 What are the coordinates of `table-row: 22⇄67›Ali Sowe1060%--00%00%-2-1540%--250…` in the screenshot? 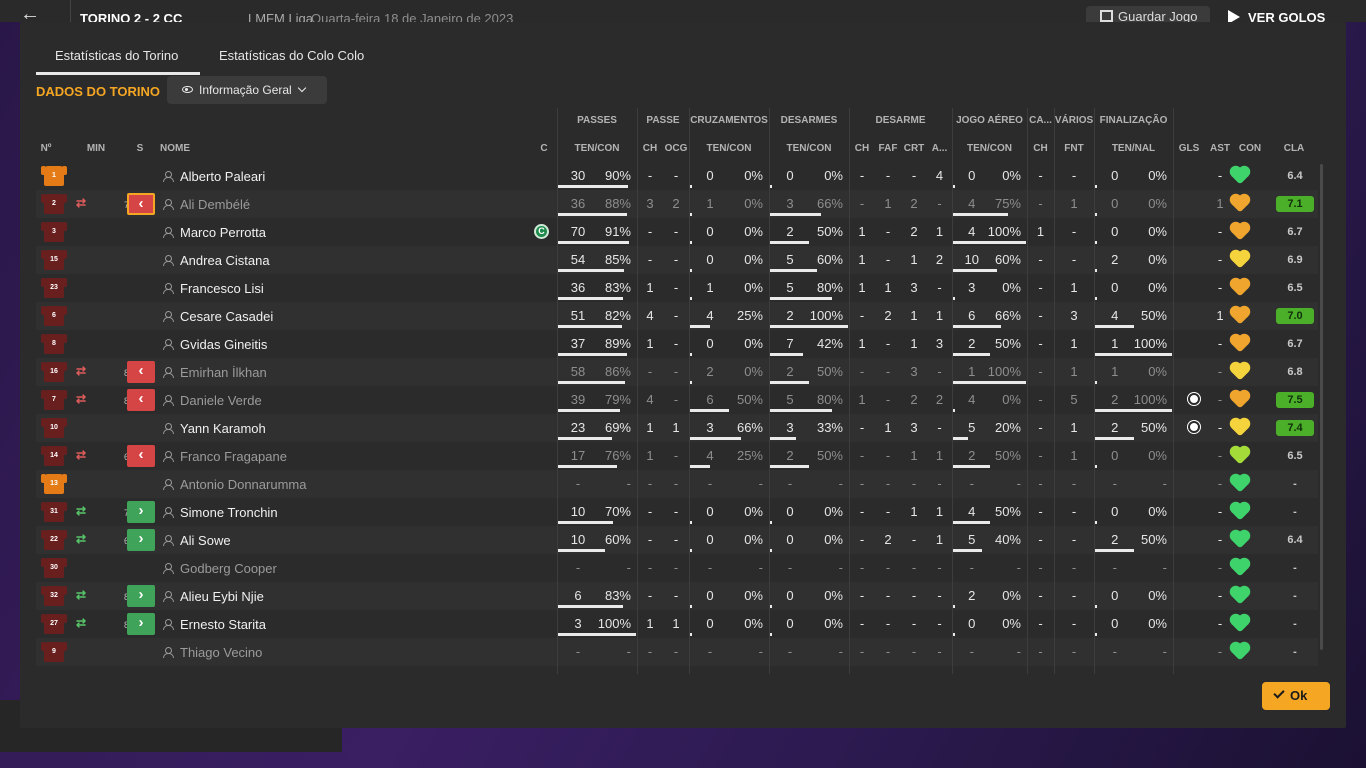 It's located at (677, 540).